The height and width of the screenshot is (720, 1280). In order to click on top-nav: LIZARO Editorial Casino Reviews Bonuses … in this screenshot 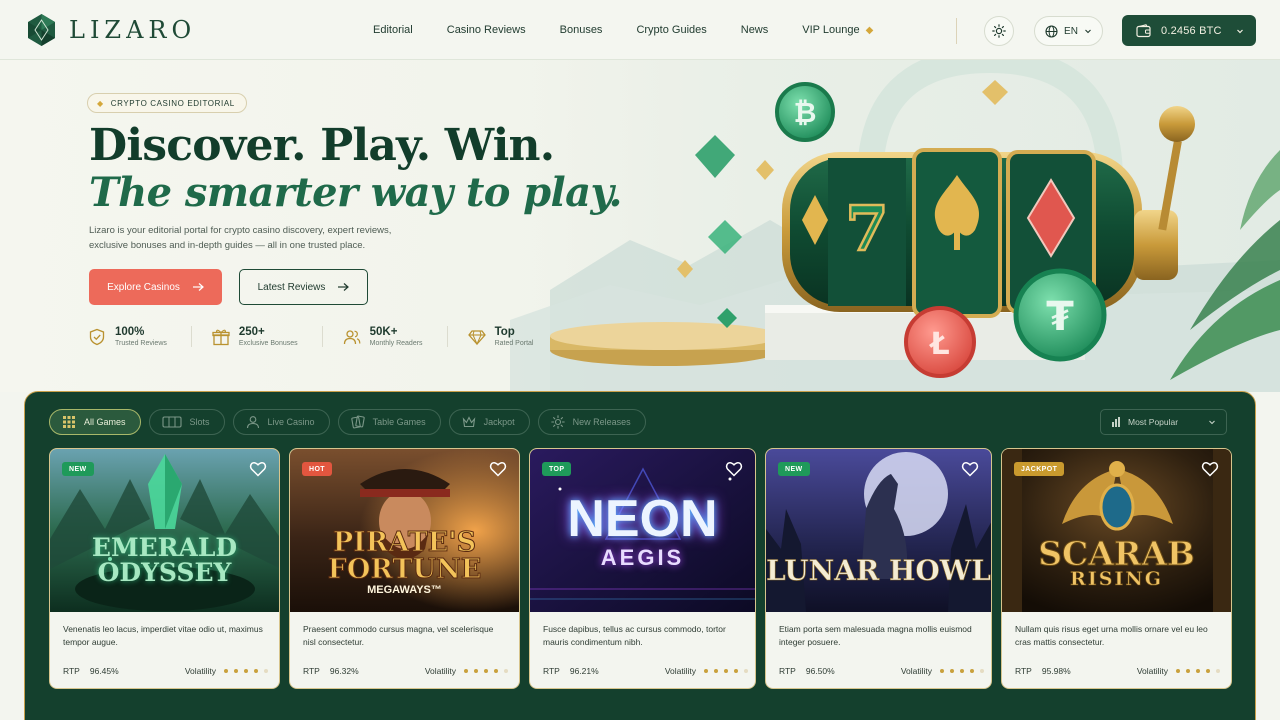, I will do `click(640, 30)`.